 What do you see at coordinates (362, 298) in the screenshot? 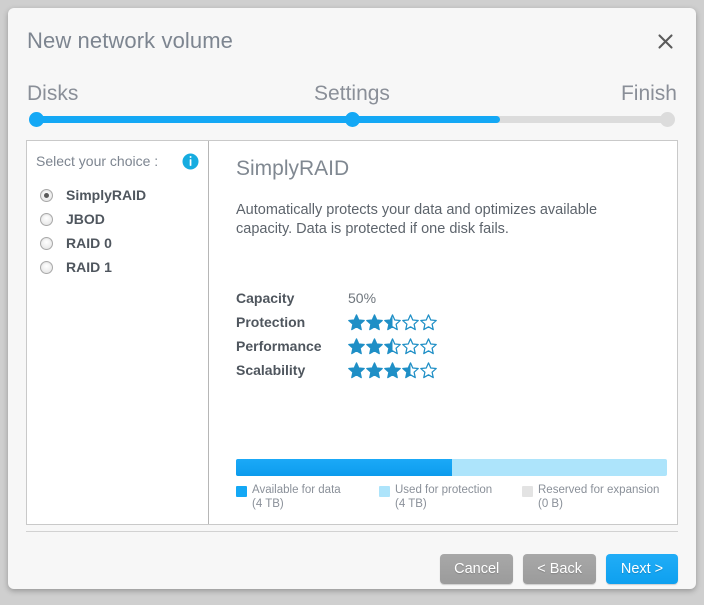
I see `metric-value: 50%` at bounding box center [362, 298].